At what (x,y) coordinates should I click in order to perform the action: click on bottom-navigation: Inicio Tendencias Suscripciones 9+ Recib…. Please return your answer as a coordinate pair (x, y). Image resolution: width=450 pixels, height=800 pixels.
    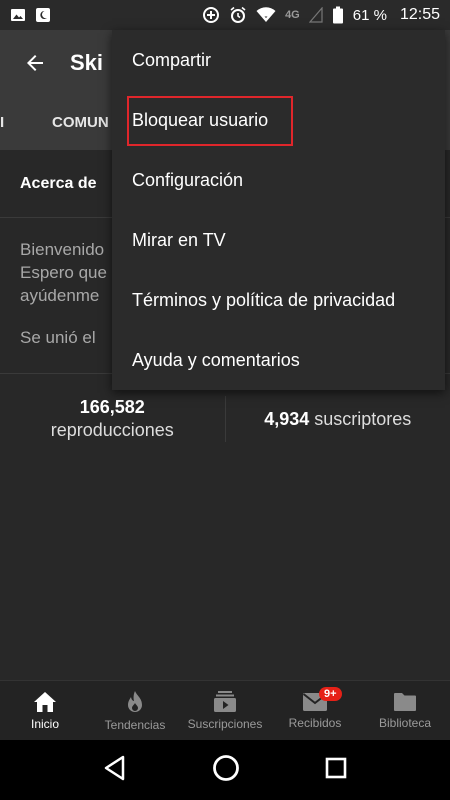
    Looking at the image, I should click on (225, 710).